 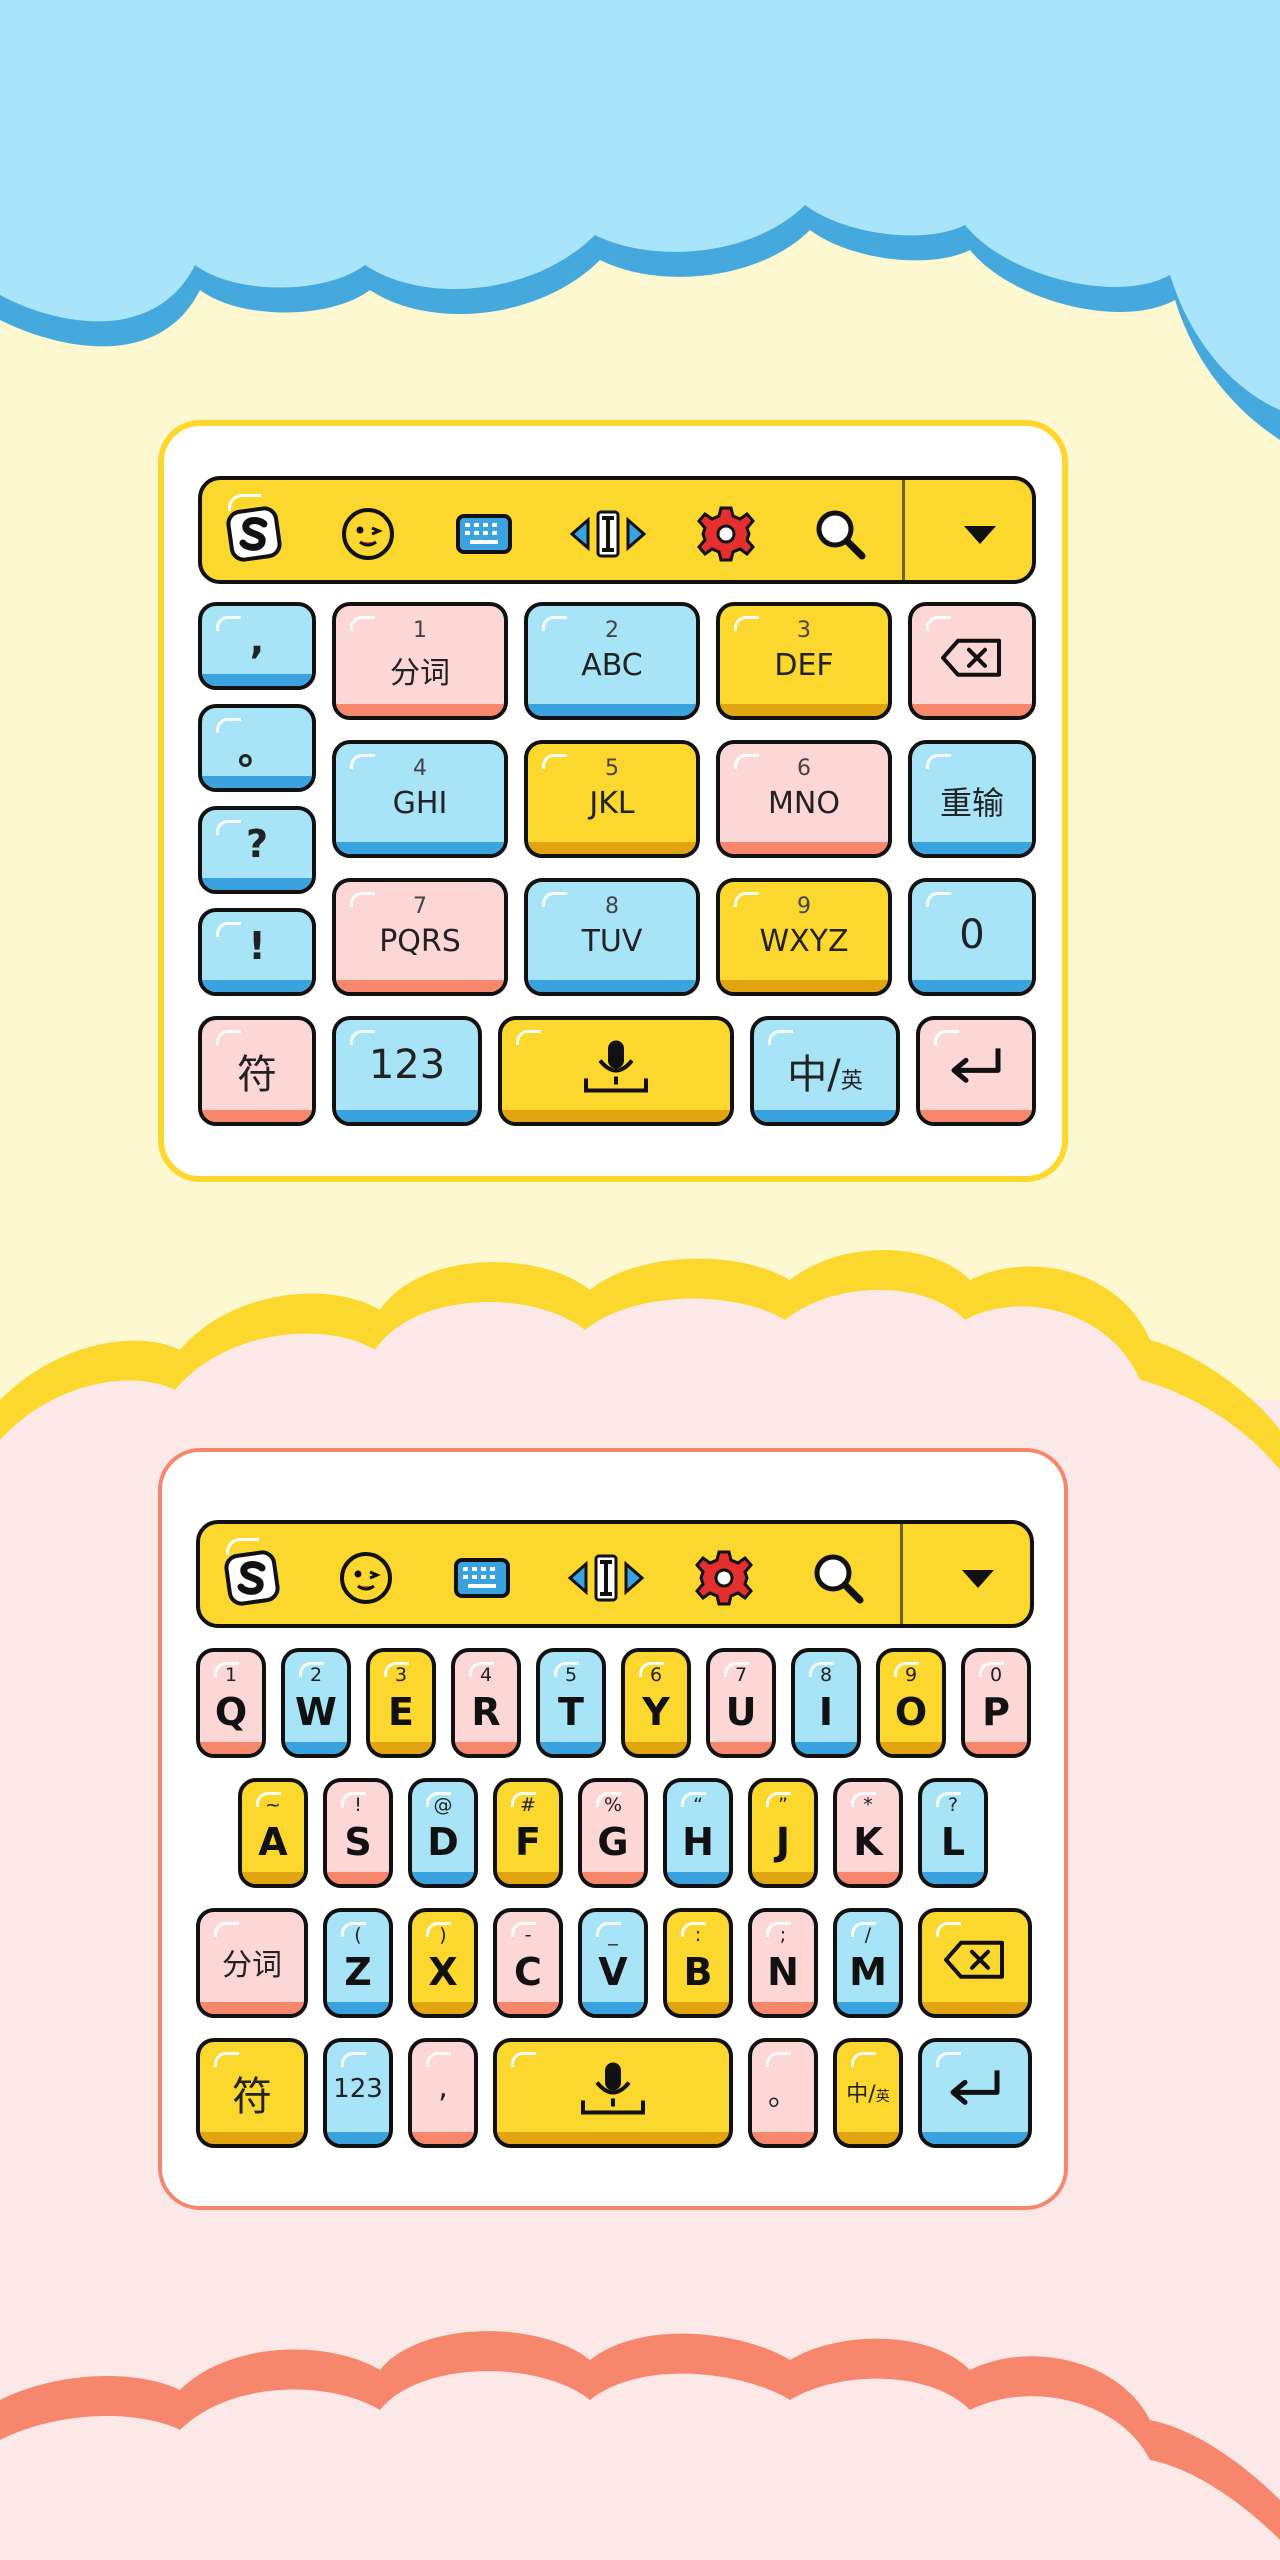 I want to click on key-k: * K, so click(x=868, y=1833).